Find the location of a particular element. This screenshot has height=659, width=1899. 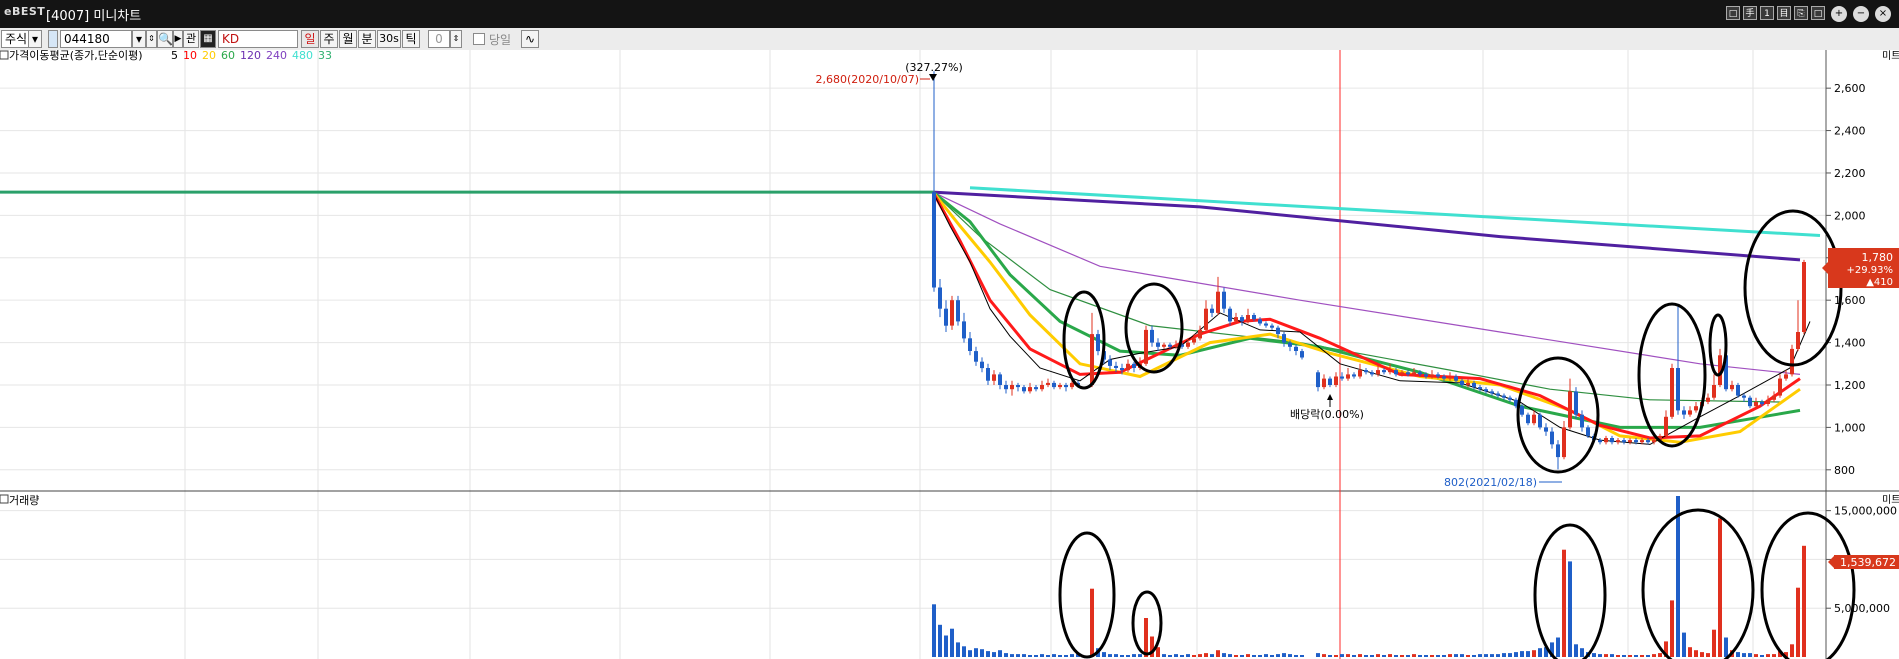

interval-stepper-icon: ⇕ is located at coordinates (456, 39).